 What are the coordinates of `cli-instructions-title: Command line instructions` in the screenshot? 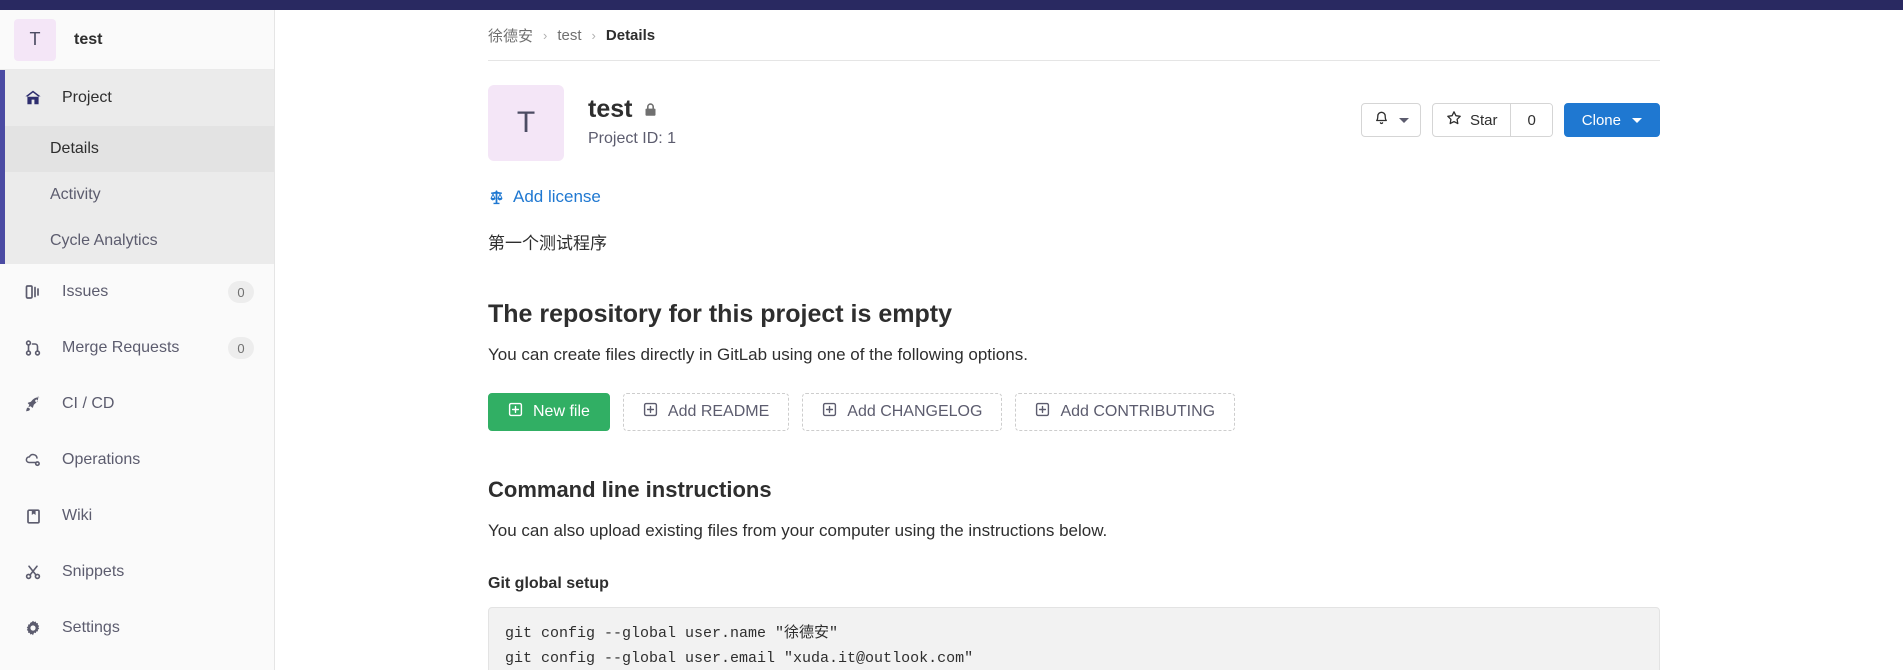 It's located at (630, 489).